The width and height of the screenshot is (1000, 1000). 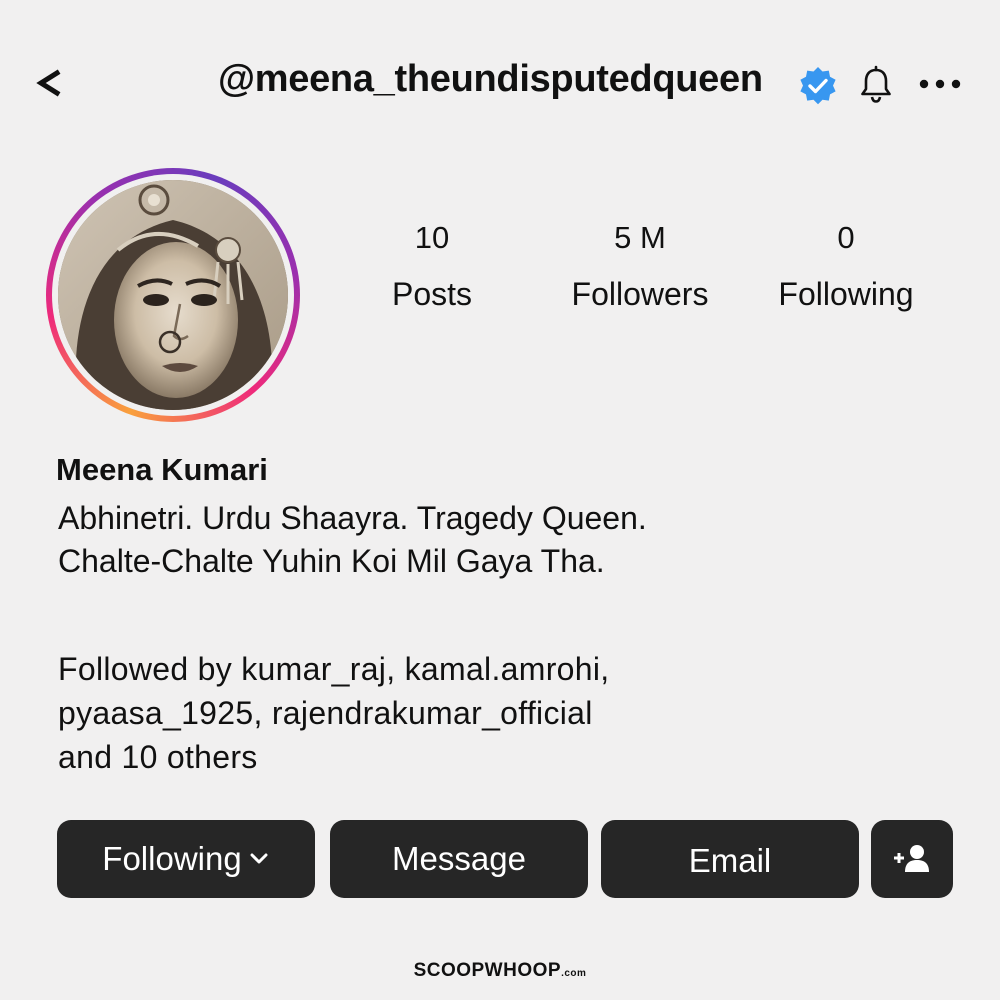 I want to click on chevron-down-icon, so click(x=259, y=858).